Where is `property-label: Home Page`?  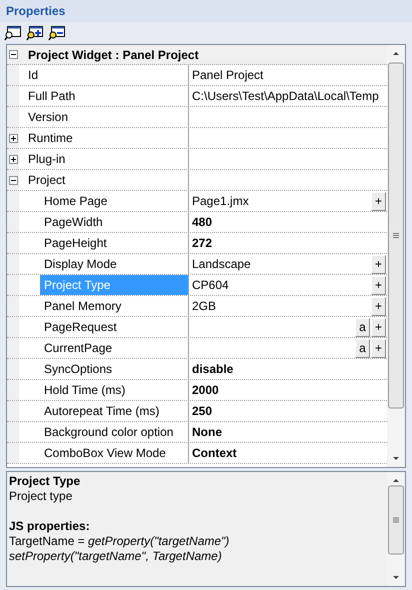 property-label: Home Page is located at coordinates (114, 201).